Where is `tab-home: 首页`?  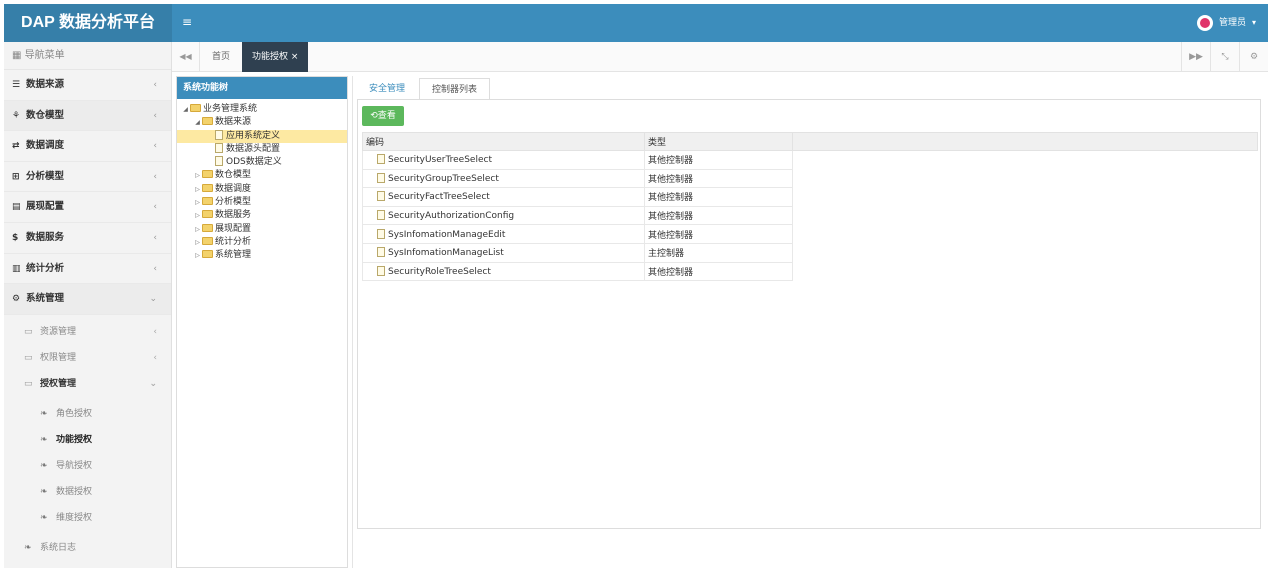 tab-home: 首页 is located at coordinates (221, 57).